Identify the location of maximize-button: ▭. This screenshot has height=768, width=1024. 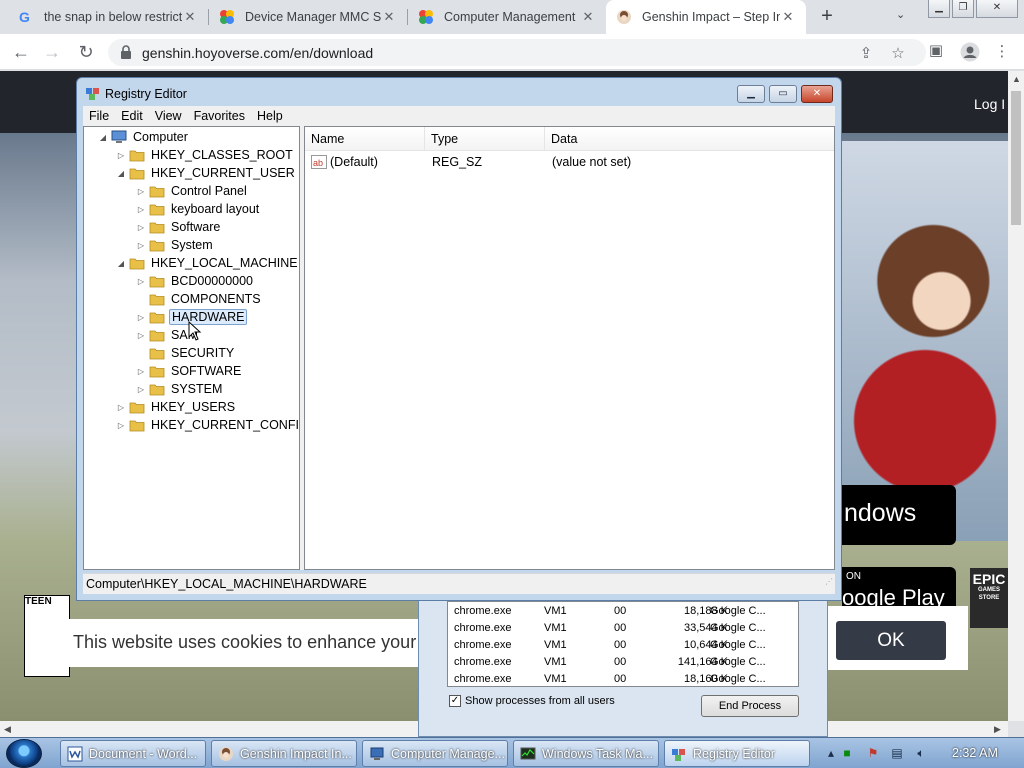
(783, 94).